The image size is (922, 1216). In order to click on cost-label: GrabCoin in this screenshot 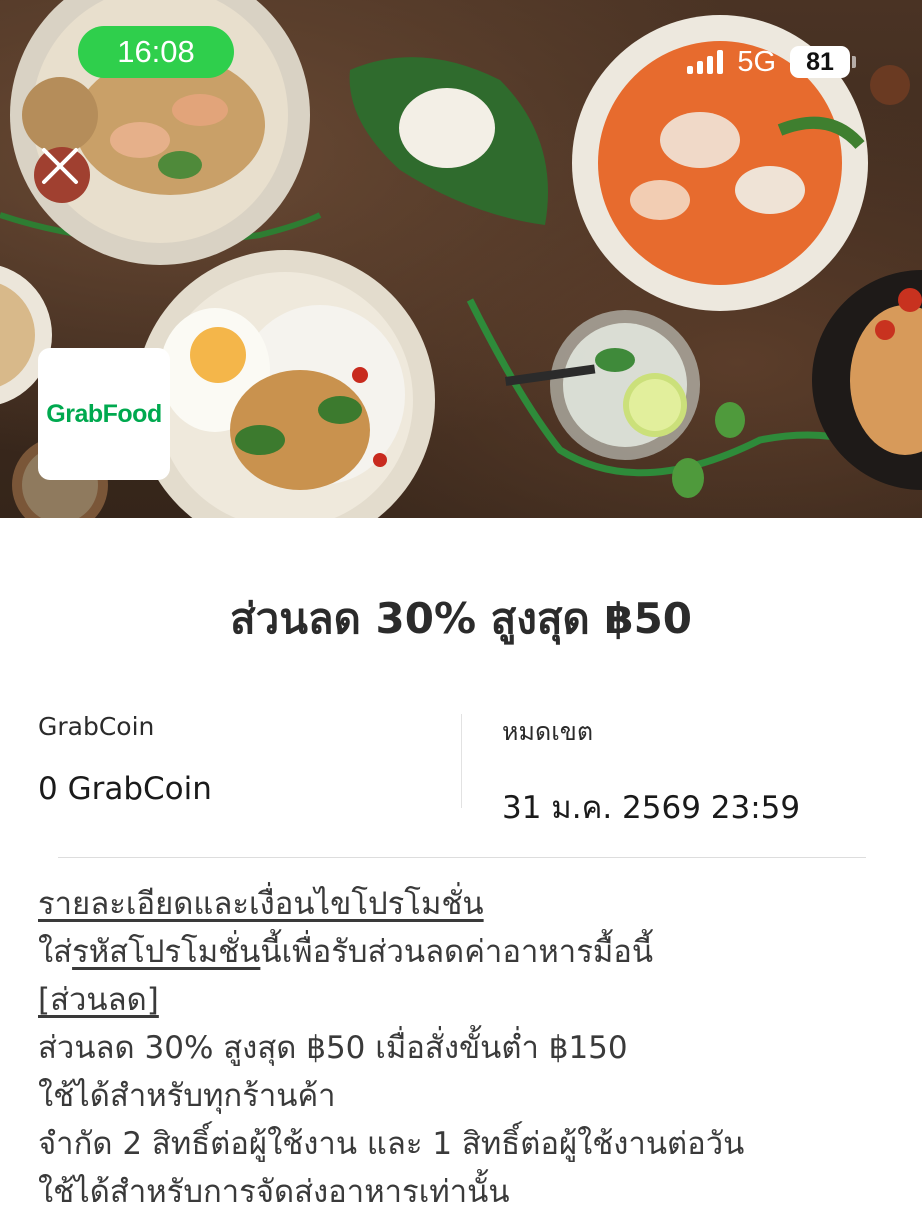, I will do `click(96, 726)`.